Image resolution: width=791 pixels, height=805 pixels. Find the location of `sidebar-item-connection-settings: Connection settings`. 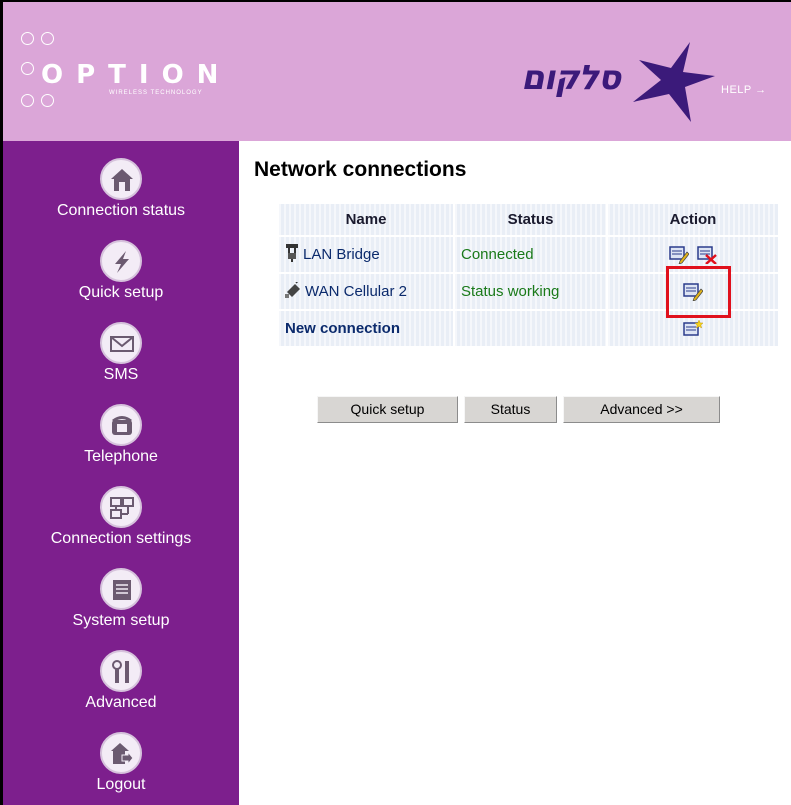

sidebar-item-connection-settings: Connection settings is located at coordinates (121, 517).